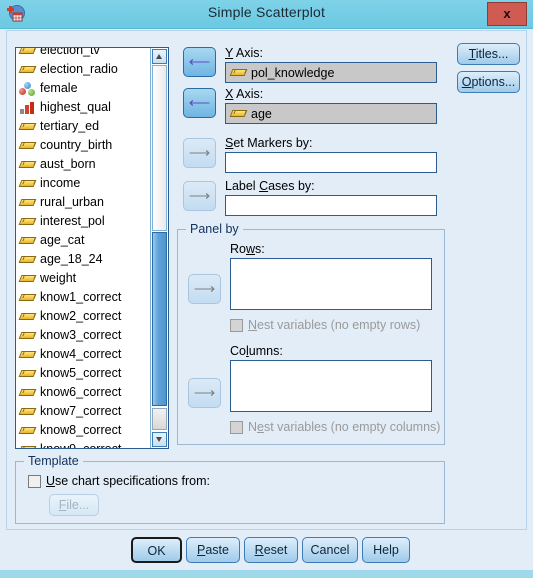 The image size is (533, 578). What do you see at coordinates (244, 94) in the screenshot?
I see `x-axis-label: X Axis:` at bounding box center [244, 94].